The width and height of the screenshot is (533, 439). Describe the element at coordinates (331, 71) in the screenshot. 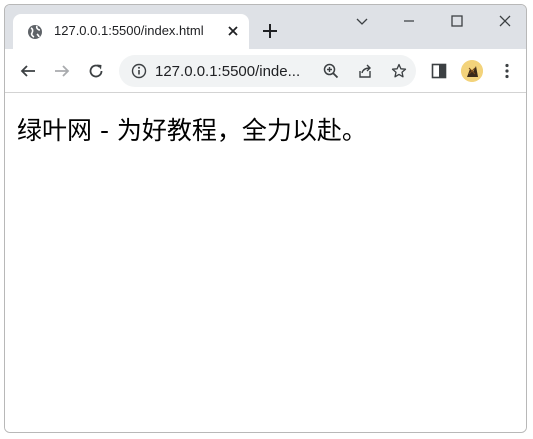

I see `zoom-in-icon` at that location.